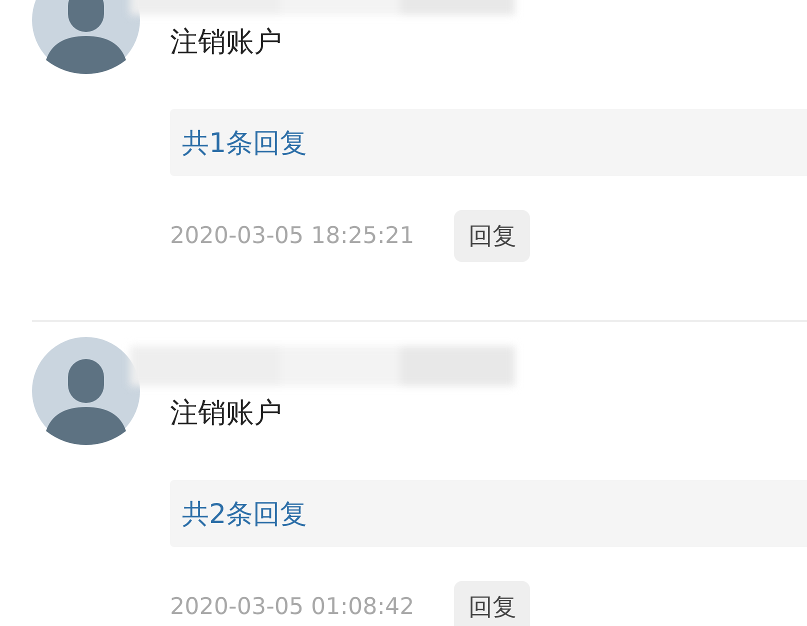 The height and width of the screenshot is (626, 807). Describe the element at coordinates (292, 236) in the screenshot. I see `comment-time: 2020-03-05 18:25:21` at that location.